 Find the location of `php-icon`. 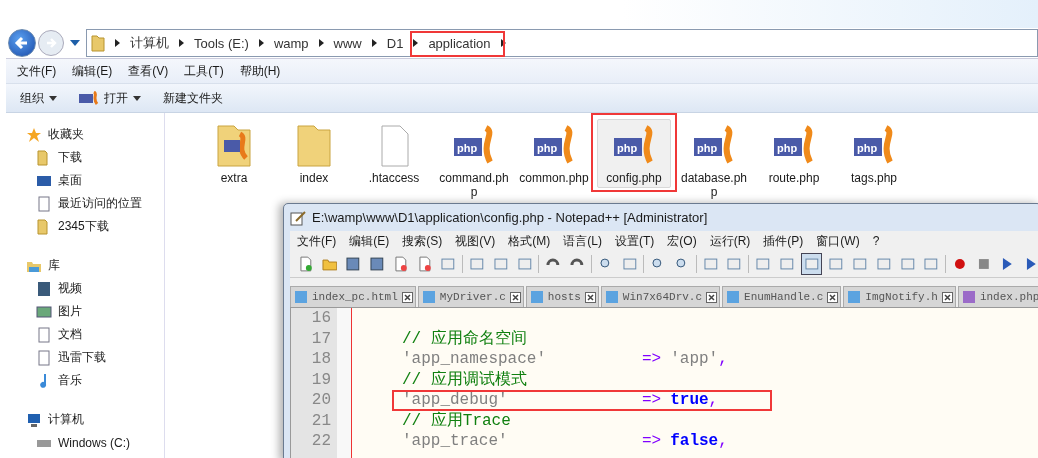

php-icon is located at coordinates (89, 98).